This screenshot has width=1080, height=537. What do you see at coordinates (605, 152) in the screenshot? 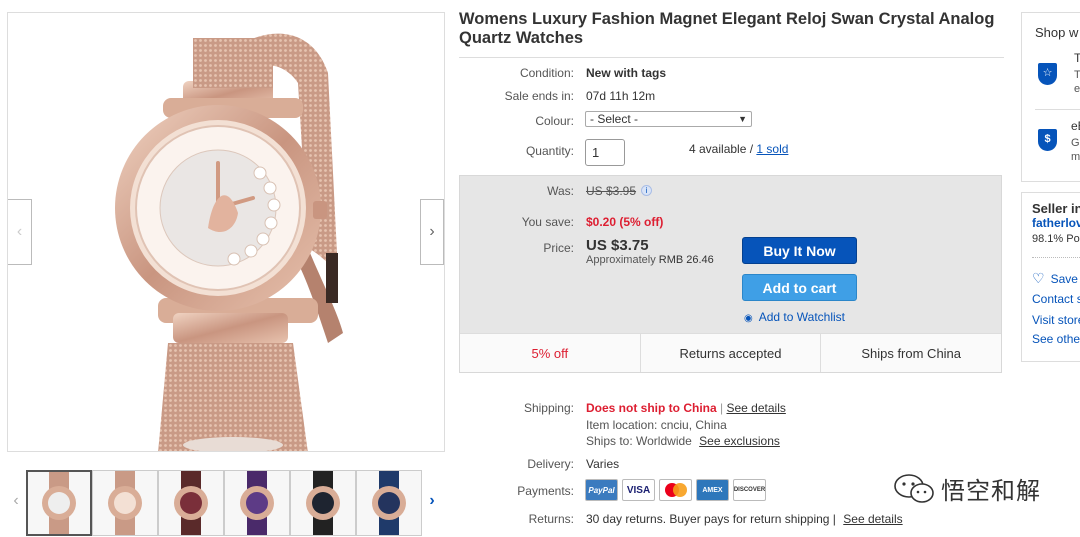
I see `quantity-input: 1` at bounding box center [605, 152].